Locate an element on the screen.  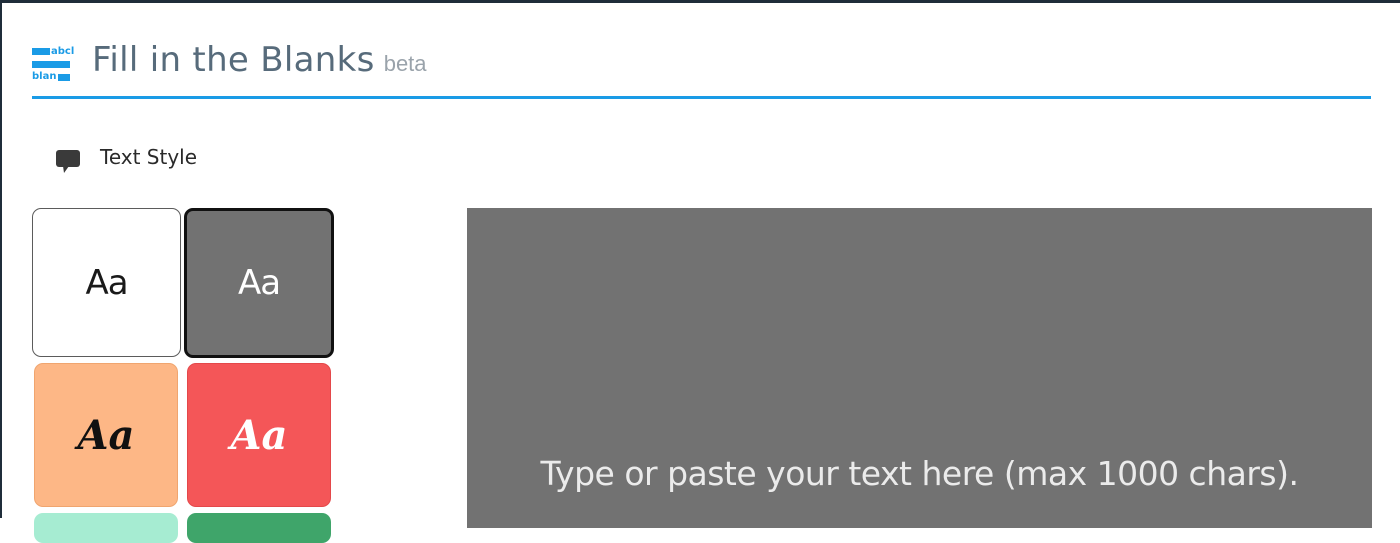
logo-bar-middle is located at coordinates (51, 64).